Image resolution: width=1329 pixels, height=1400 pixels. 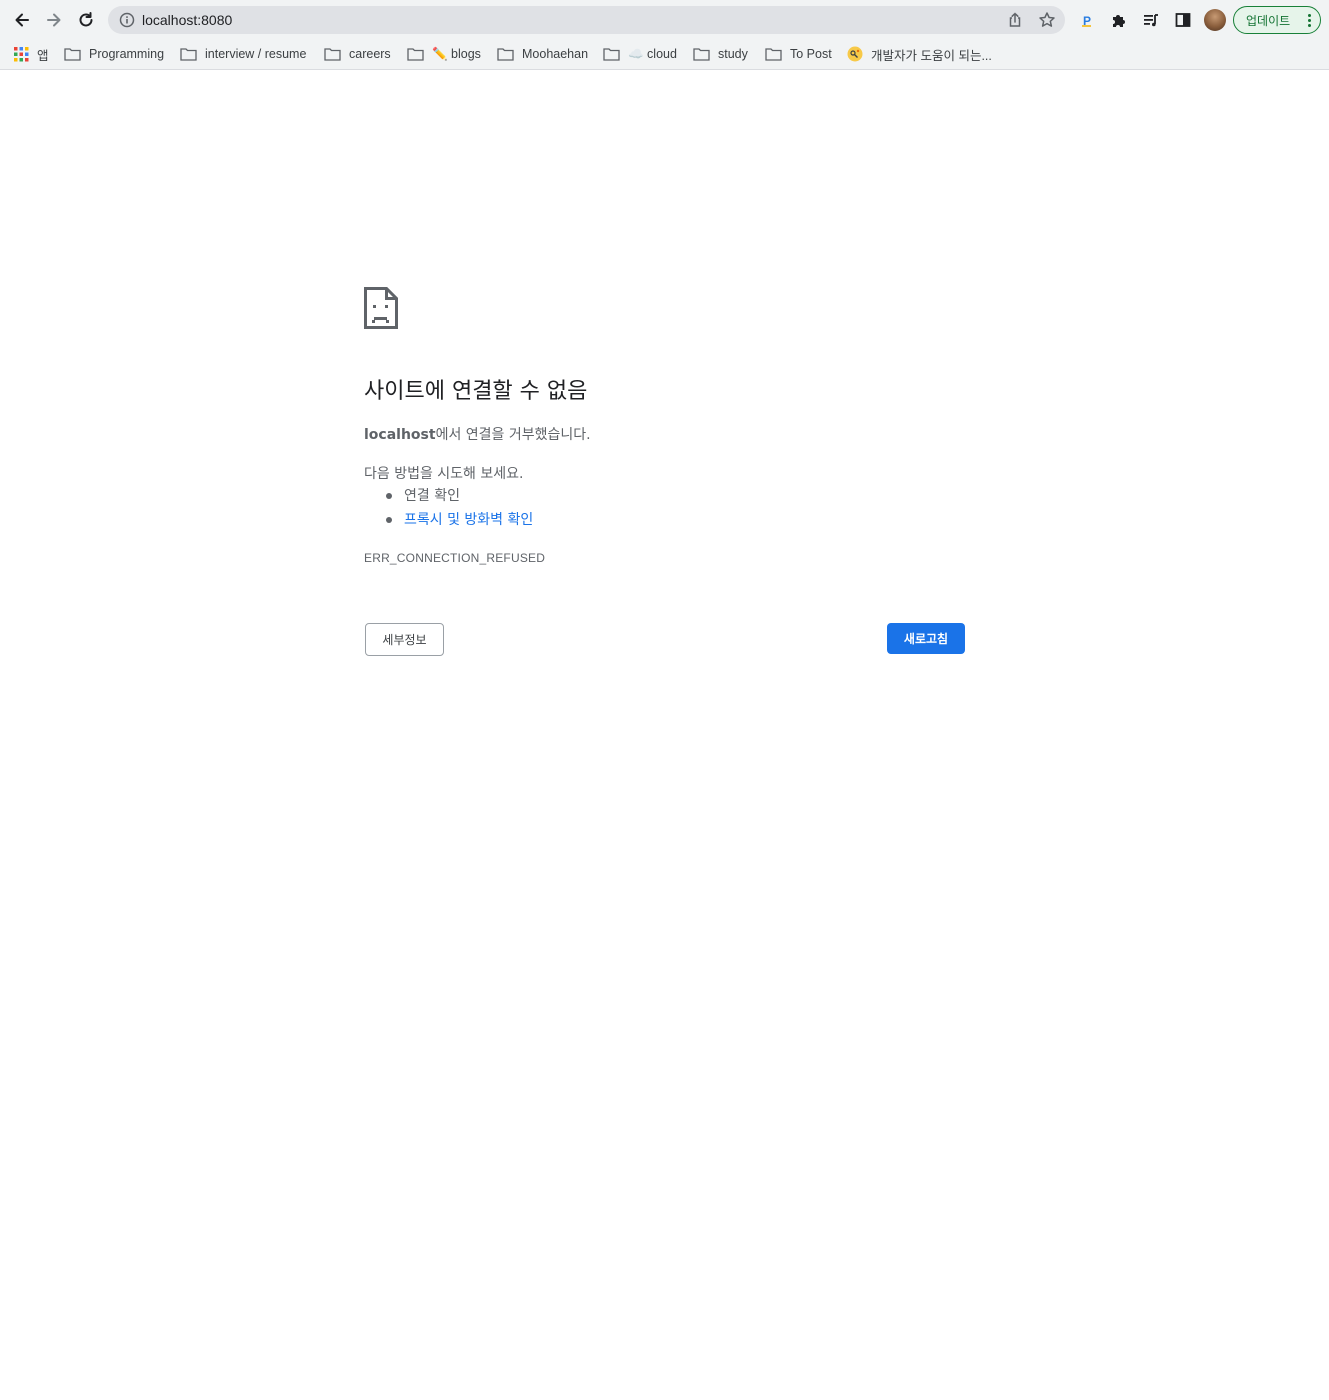 I want to click on profile-avatar, so click(x=1215, y=20).